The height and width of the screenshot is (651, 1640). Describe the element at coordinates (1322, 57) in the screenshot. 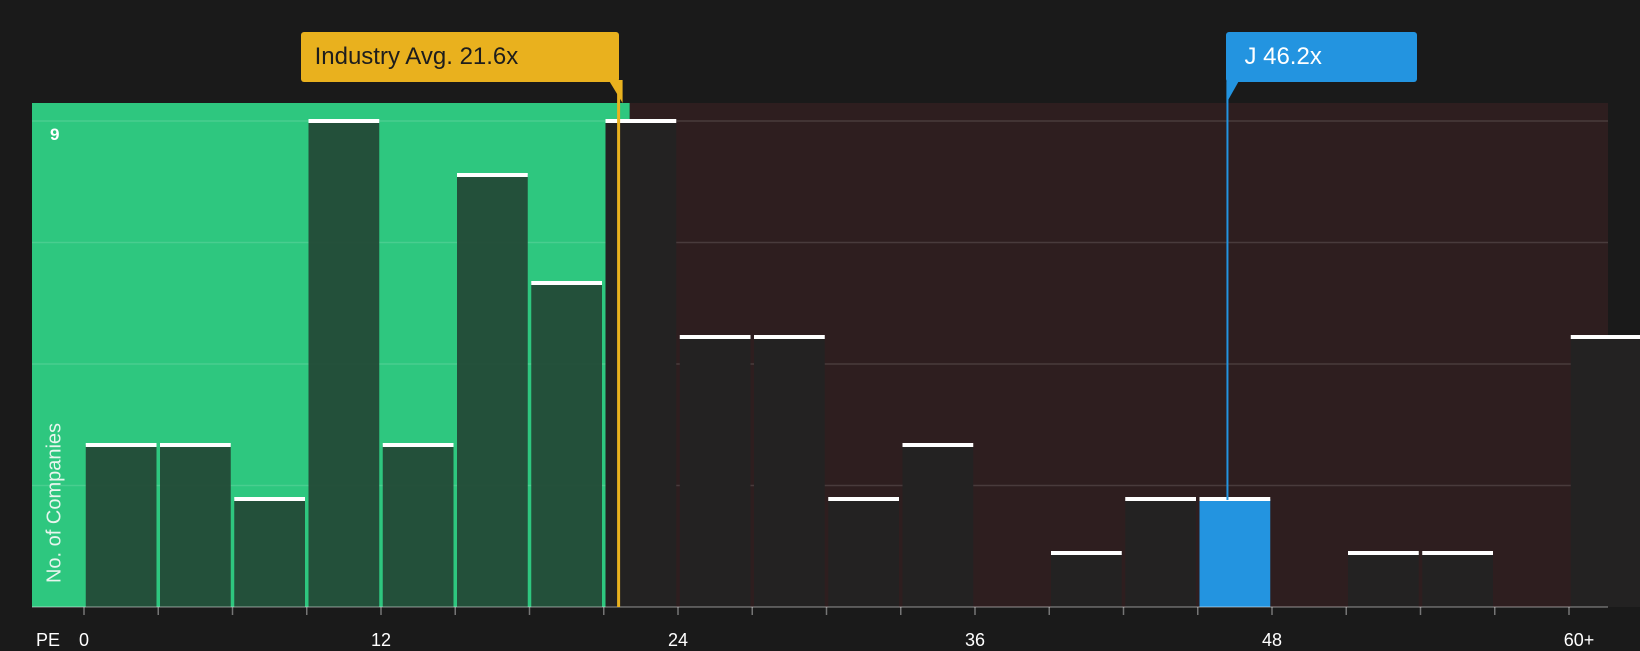

I see `subject-pe-callout: J 46.2x` at that location.